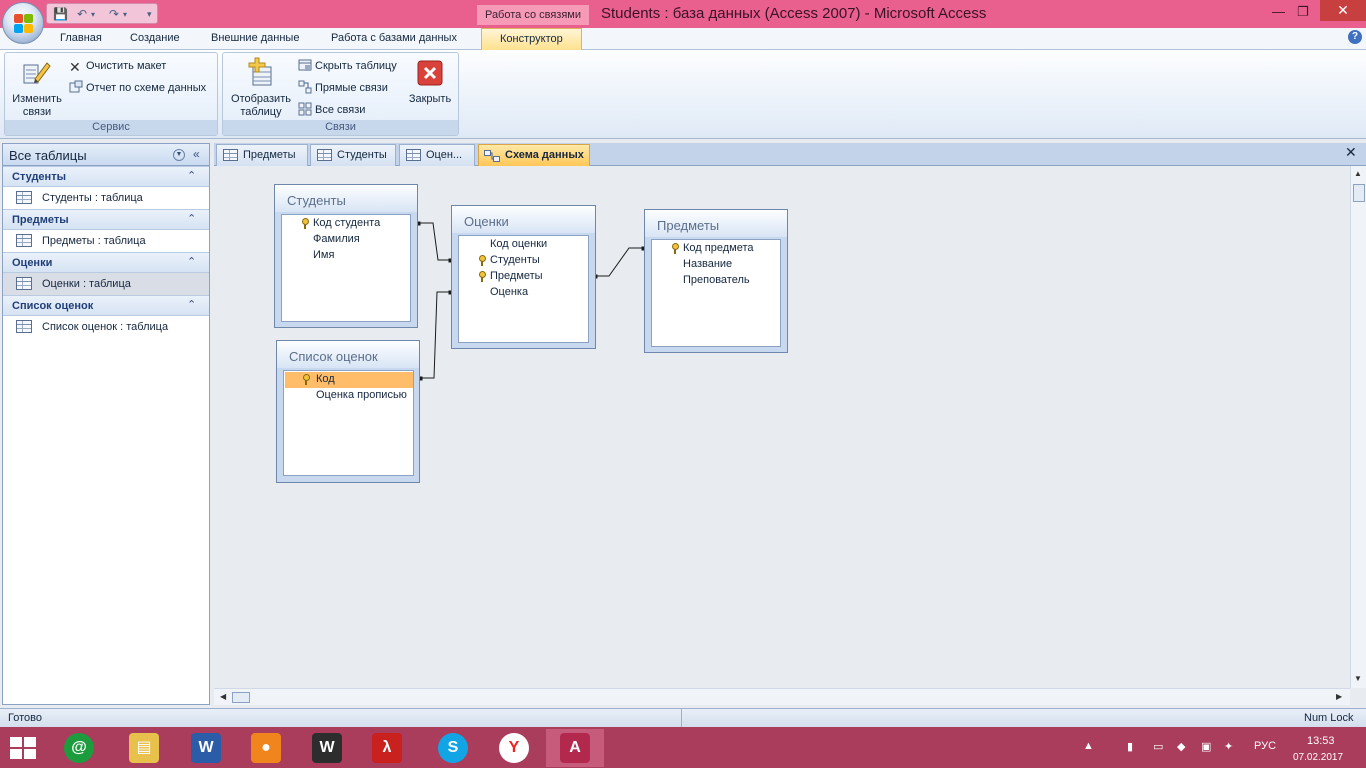 This screenshot has width=1366, height=768. Describe the element at coordinates (1339, 696) in the screenshot. I see `scroll-right-icon: ▶` at that location.